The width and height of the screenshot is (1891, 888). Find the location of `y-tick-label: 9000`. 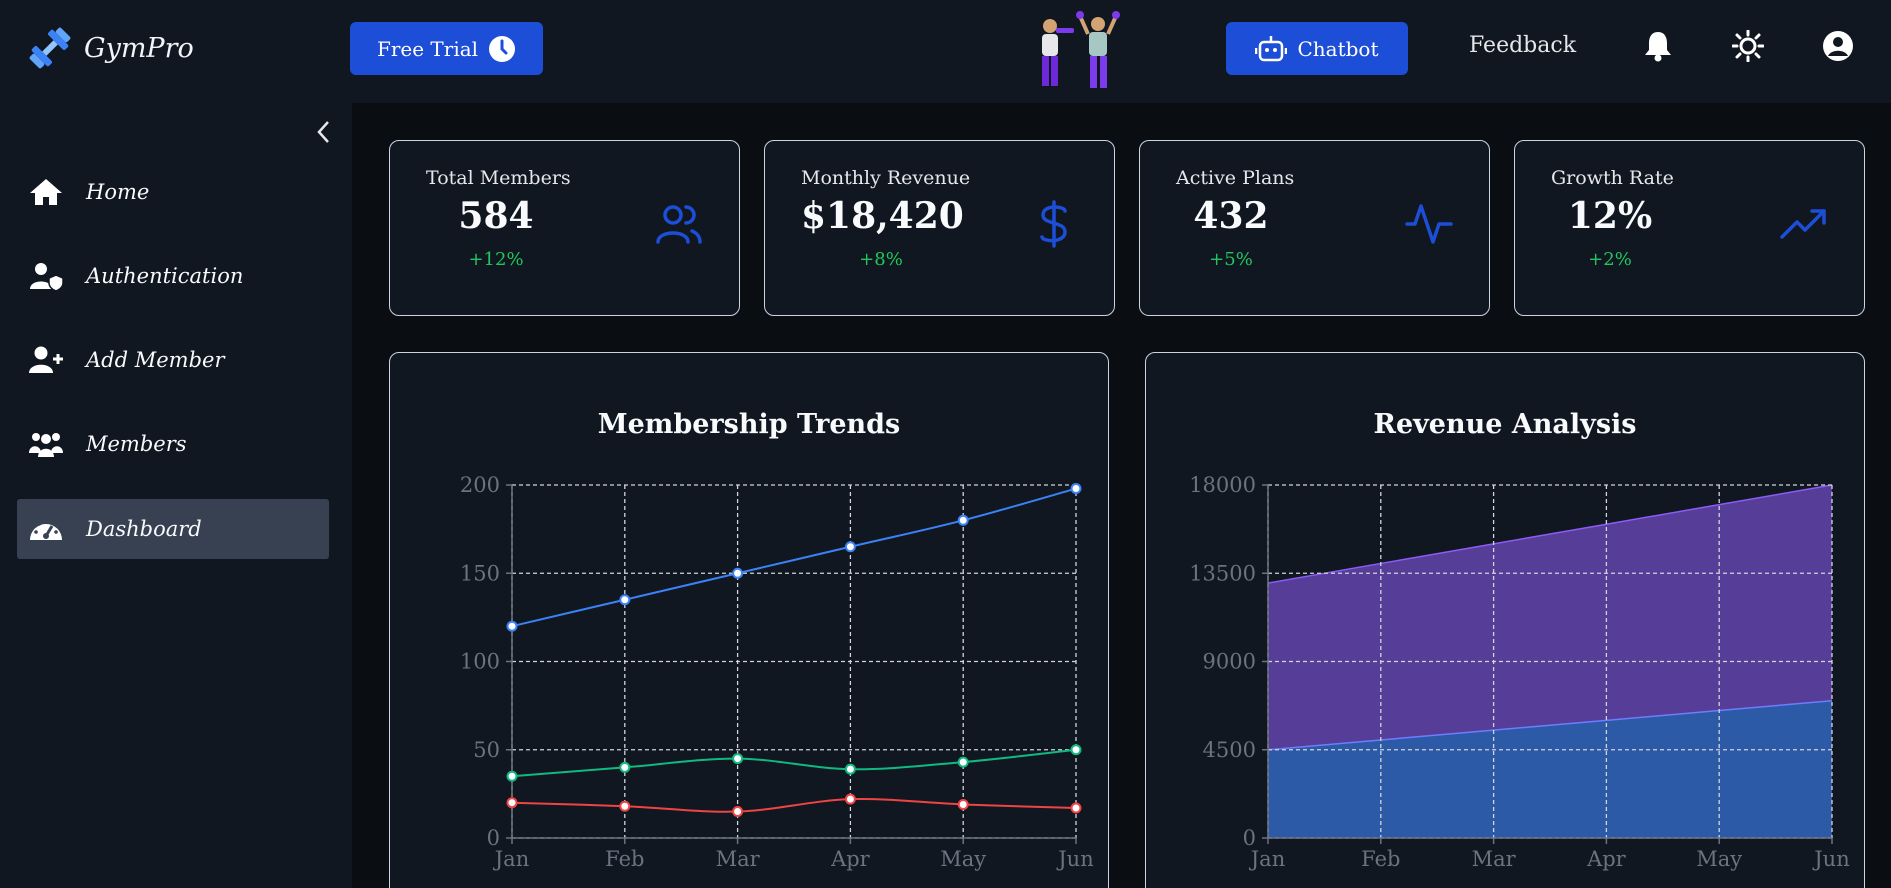

y-tick-label: 9000 is located at coordinates (1229, 662).